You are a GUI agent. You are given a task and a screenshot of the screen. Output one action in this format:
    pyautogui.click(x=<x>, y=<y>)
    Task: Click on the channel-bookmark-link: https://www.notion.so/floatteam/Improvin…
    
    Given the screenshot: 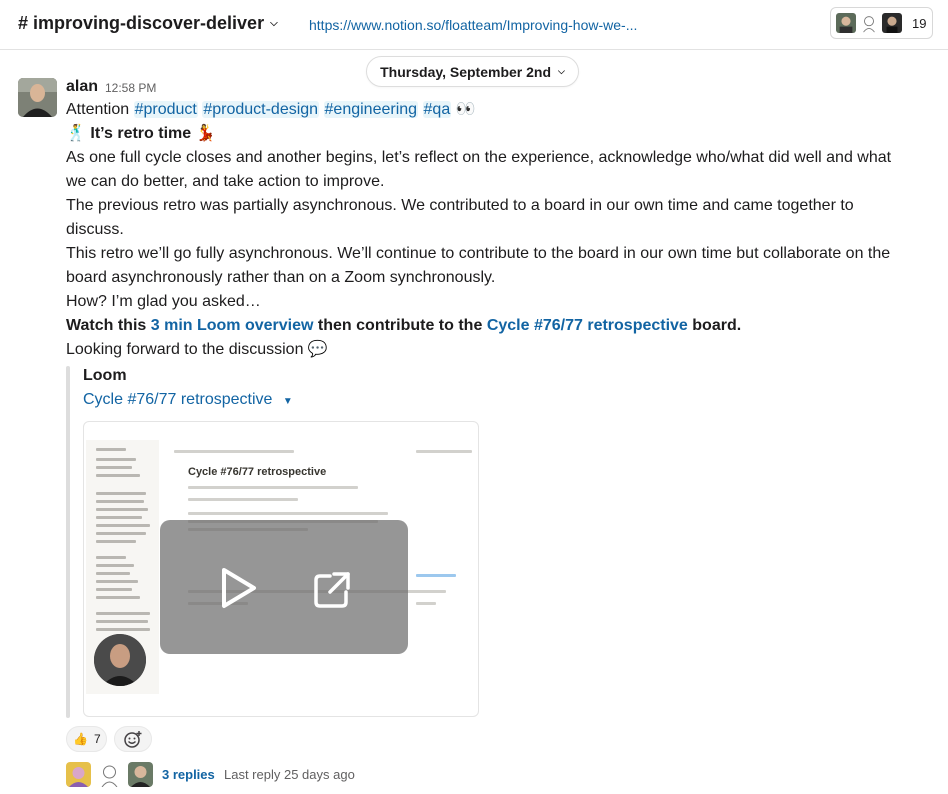 What is the action you would take?
    pyautogui.click(x=473, y=25)
    